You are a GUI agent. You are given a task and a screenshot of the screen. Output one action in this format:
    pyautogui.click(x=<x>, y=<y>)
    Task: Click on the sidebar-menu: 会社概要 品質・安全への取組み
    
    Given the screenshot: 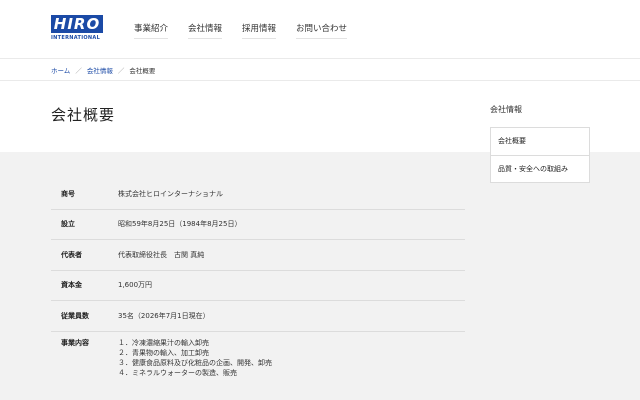 What is the action you would take?
    pyautogui.click(x=540, y=155)
    